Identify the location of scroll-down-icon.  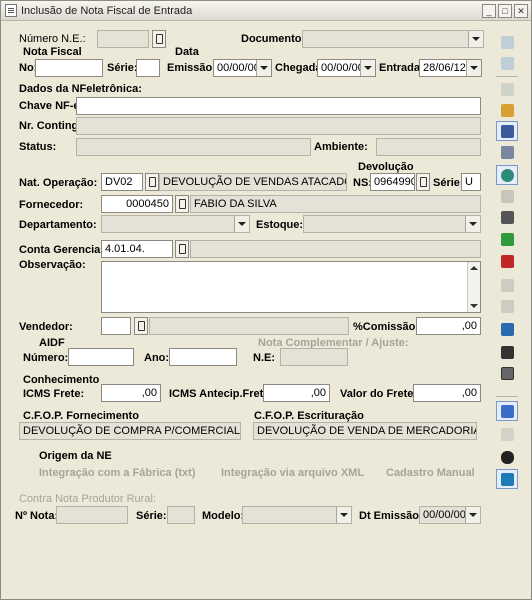
(474, 306).